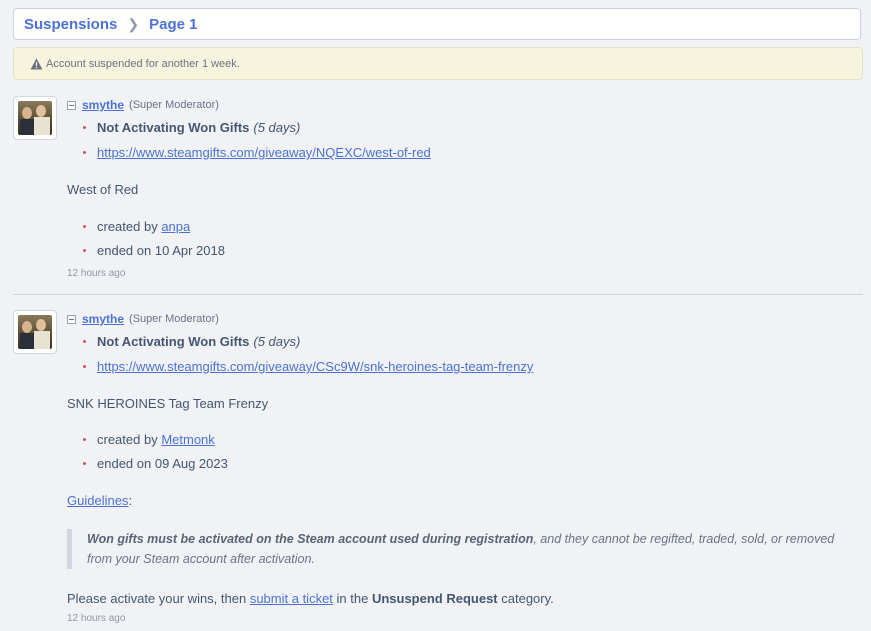  Describe the element at coordinates (161, 250) in the screenshot. I see `ended-date: ended on 10 Apr 2018` at that location.